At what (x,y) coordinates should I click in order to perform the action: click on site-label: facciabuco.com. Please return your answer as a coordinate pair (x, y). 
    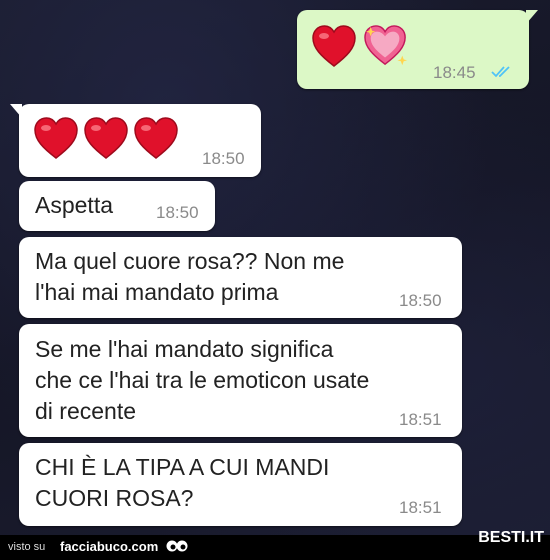
    Looking at the image, I should click on (109, 546).